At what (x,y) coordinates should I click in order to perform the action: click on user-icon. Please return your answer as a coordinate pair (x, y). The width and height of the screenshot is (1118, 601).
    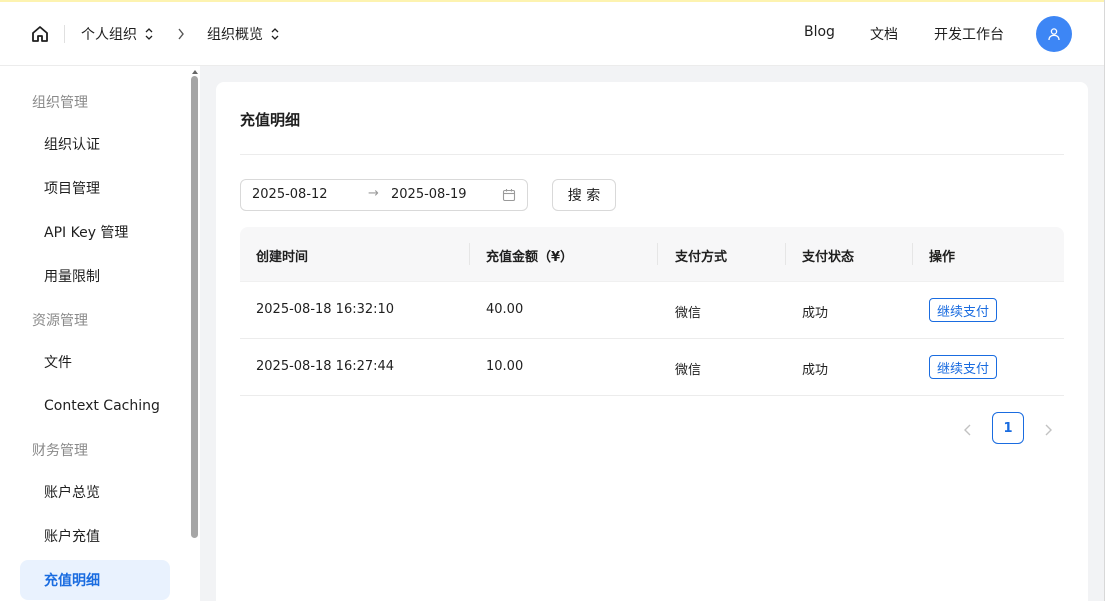
    Looking at the image, I should click on (1054, 34).